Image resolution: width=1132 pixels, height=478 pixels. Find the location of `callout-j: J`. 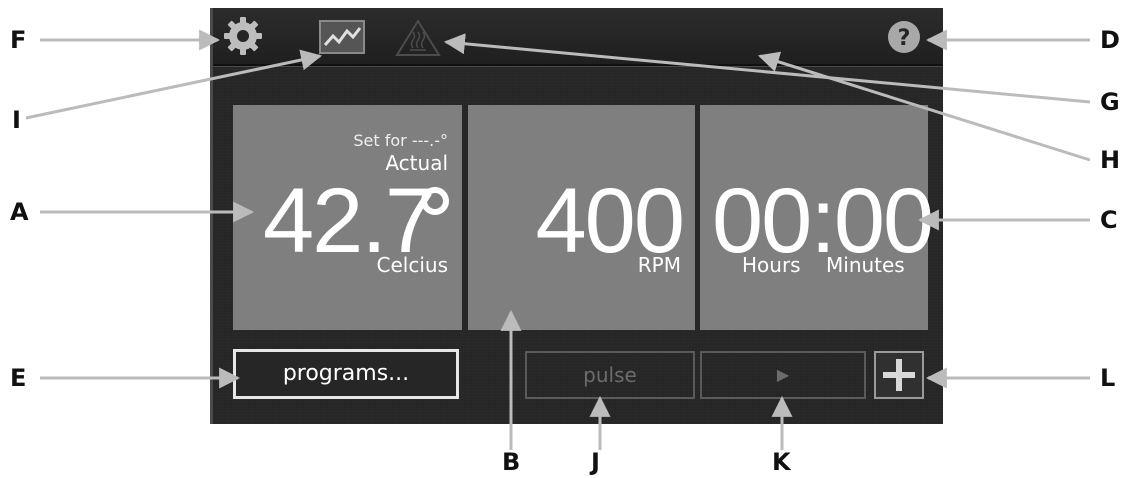

callout-j: J is located at coordinates (595, 462).